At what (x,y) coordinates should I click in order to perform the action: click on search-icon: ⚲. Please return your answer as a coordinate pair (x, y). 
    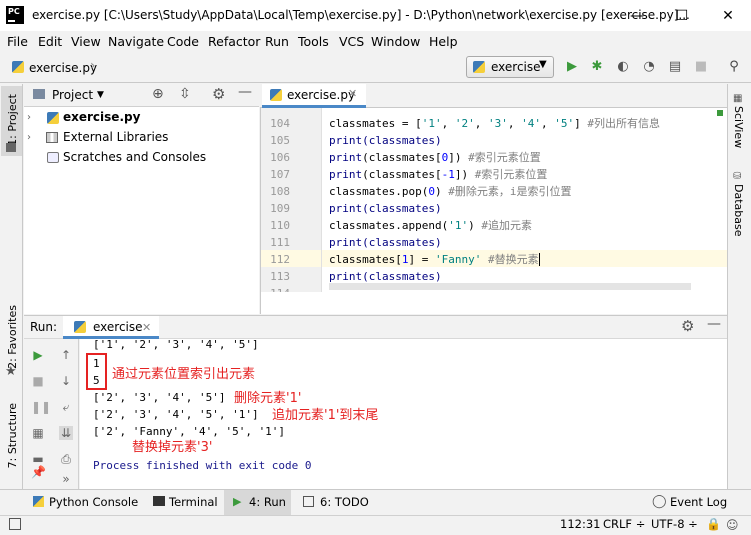
    Looking at the image, I should click on (734, 67).